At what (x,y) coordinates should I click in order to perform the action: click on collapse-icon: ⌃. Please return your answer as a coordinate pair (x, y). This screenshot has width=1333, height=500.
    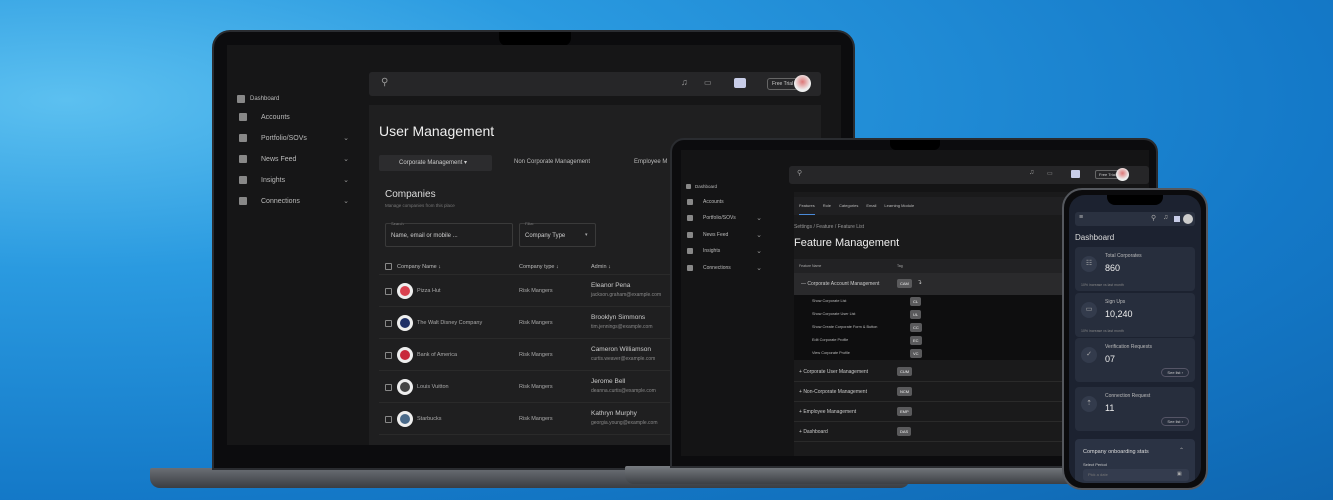
    Looking at the image, I should click on (1181, 450).